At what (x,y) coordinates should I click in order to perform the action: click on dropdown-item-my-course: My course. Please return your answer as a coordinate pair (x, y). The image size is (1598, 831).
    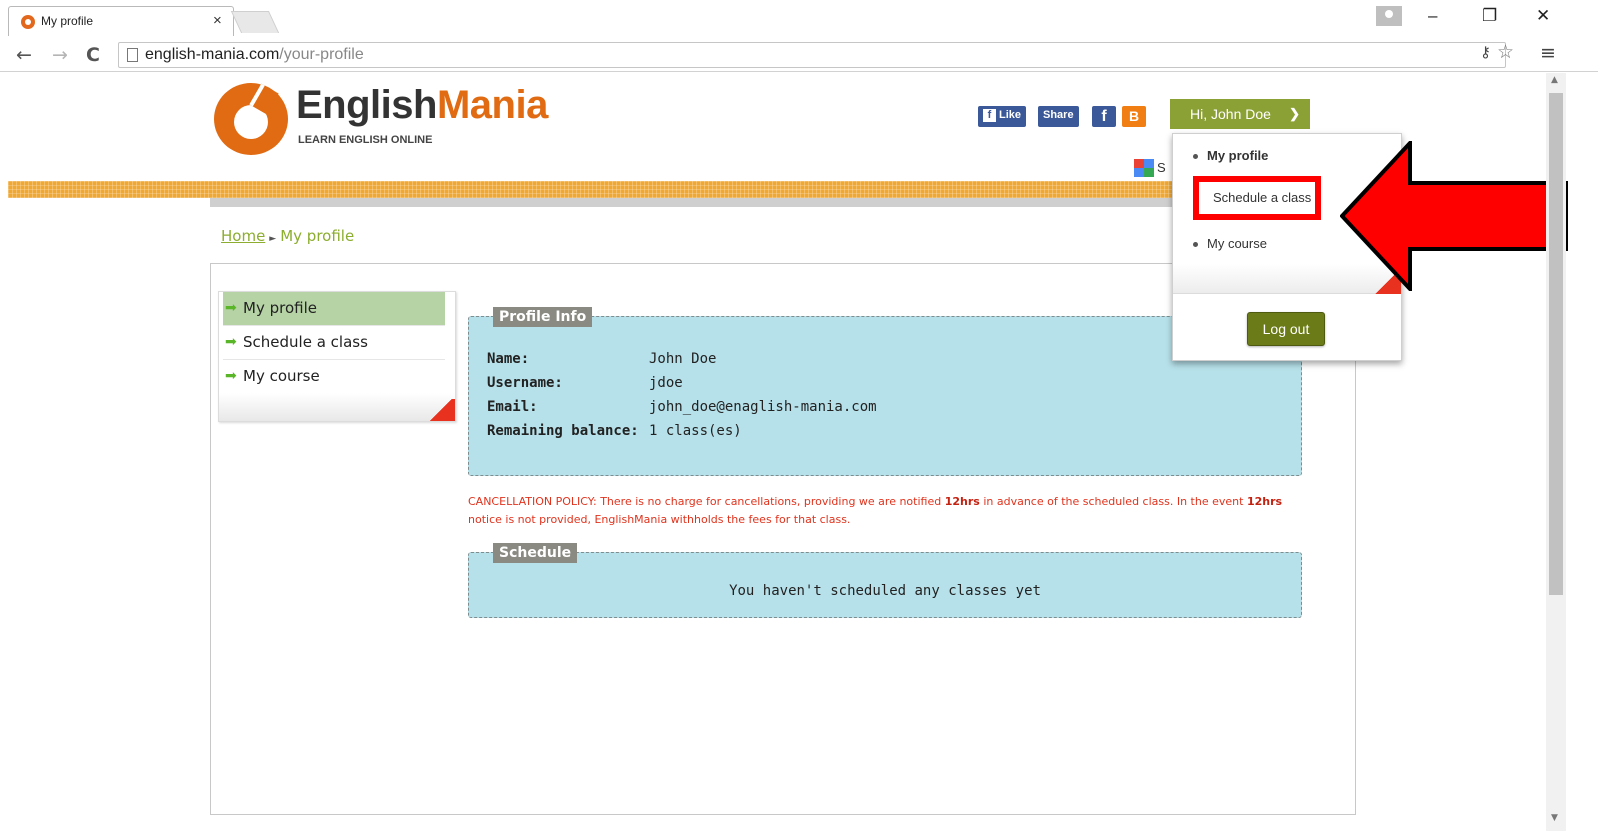
    Looking at the image, I should click on (1230, 243).